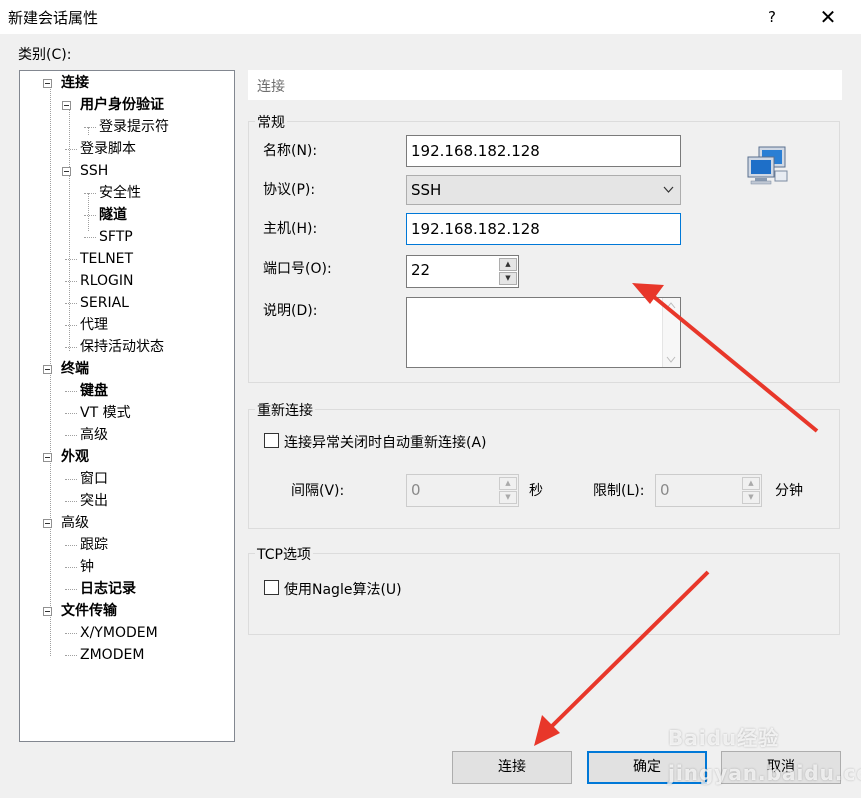  Describe the element at coordinates (271, 122) in the screenshot. I see `general-group-title: 常规` at that location.